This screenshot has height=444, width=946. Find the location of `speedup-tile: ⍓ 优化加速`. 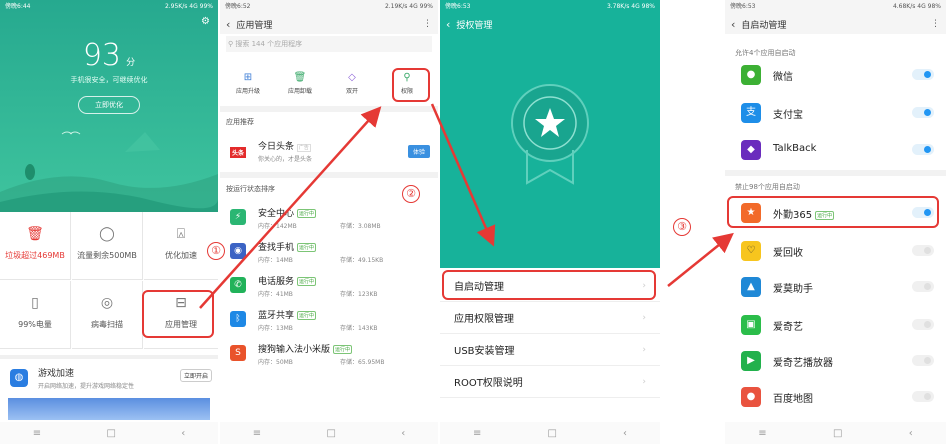

speedup-tile: ⍓ 优化加速 is located at coordinates (181, 246).